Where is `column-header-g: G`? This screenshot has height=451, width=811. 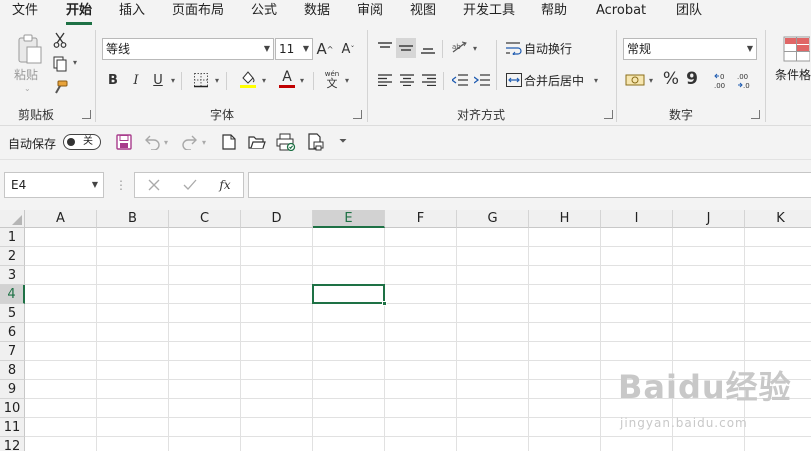
column-header-g: G is located at coordinates (493, 219).